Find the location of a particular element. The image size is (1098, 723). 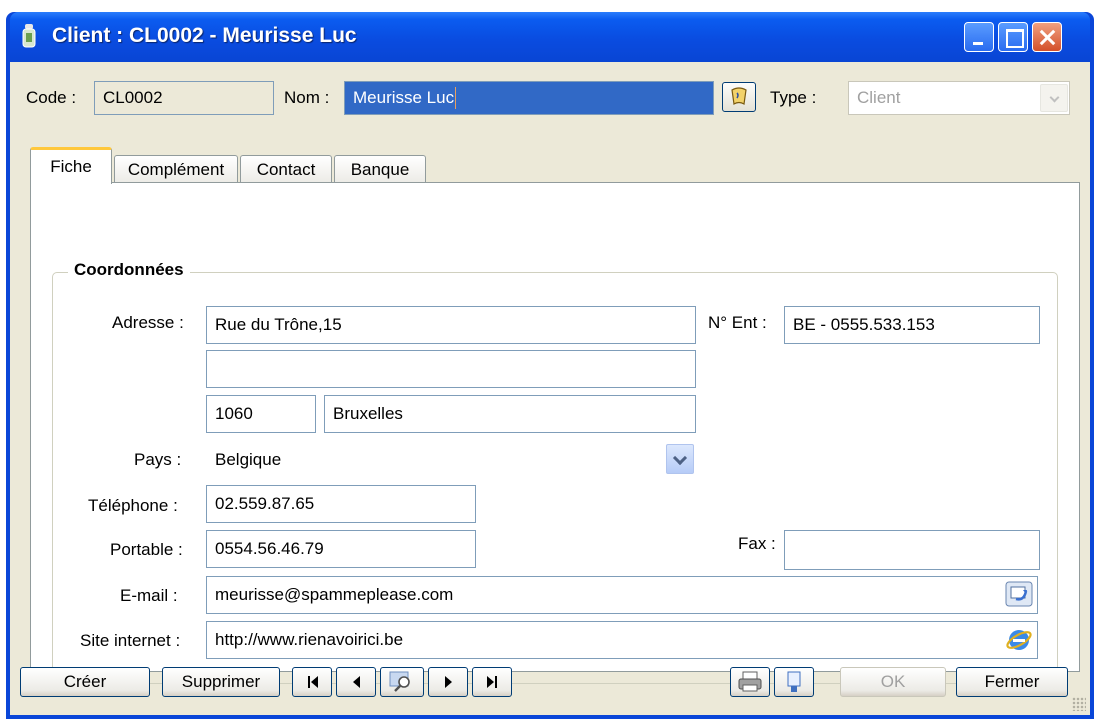

maximize-button is located at coordinates (1013, 37).